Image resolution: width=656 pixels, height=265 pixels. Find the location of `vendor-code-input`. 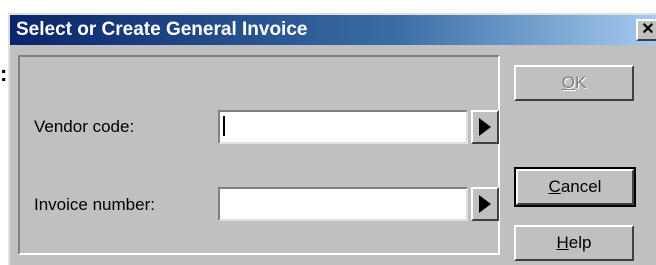

vendor-code-input is located at coordinates (343, 127).